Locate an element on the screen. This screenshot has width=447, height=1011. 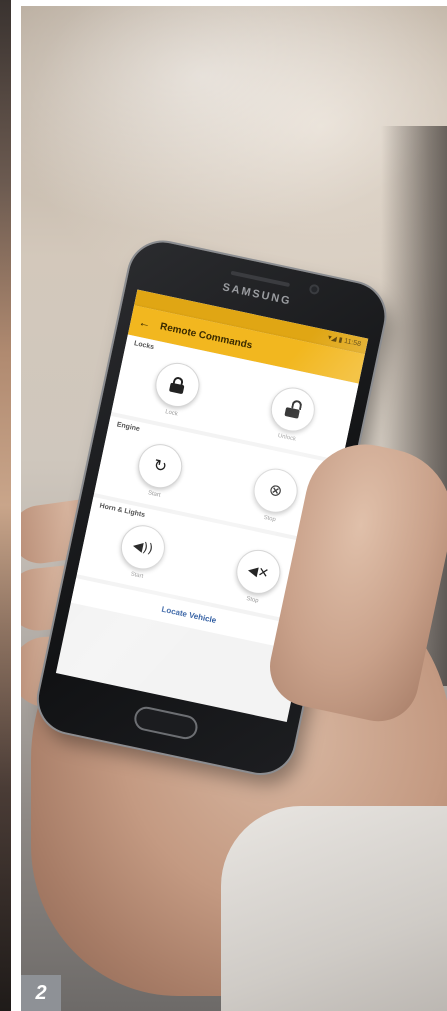
horn-stop-command: ◀✕ Stop is located at coordinates (257, 577).